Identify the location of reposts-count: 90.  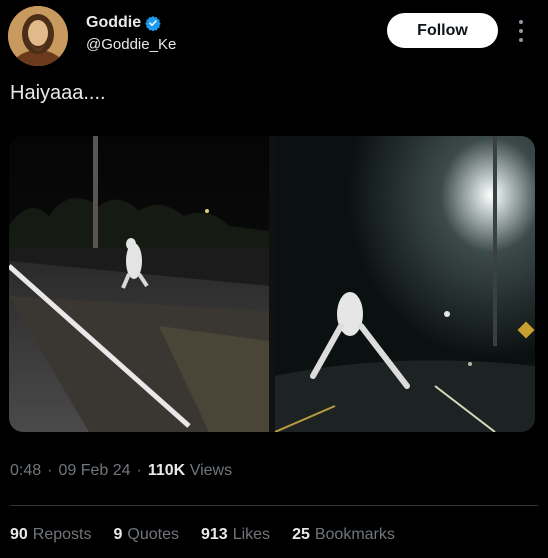
(19, 534).